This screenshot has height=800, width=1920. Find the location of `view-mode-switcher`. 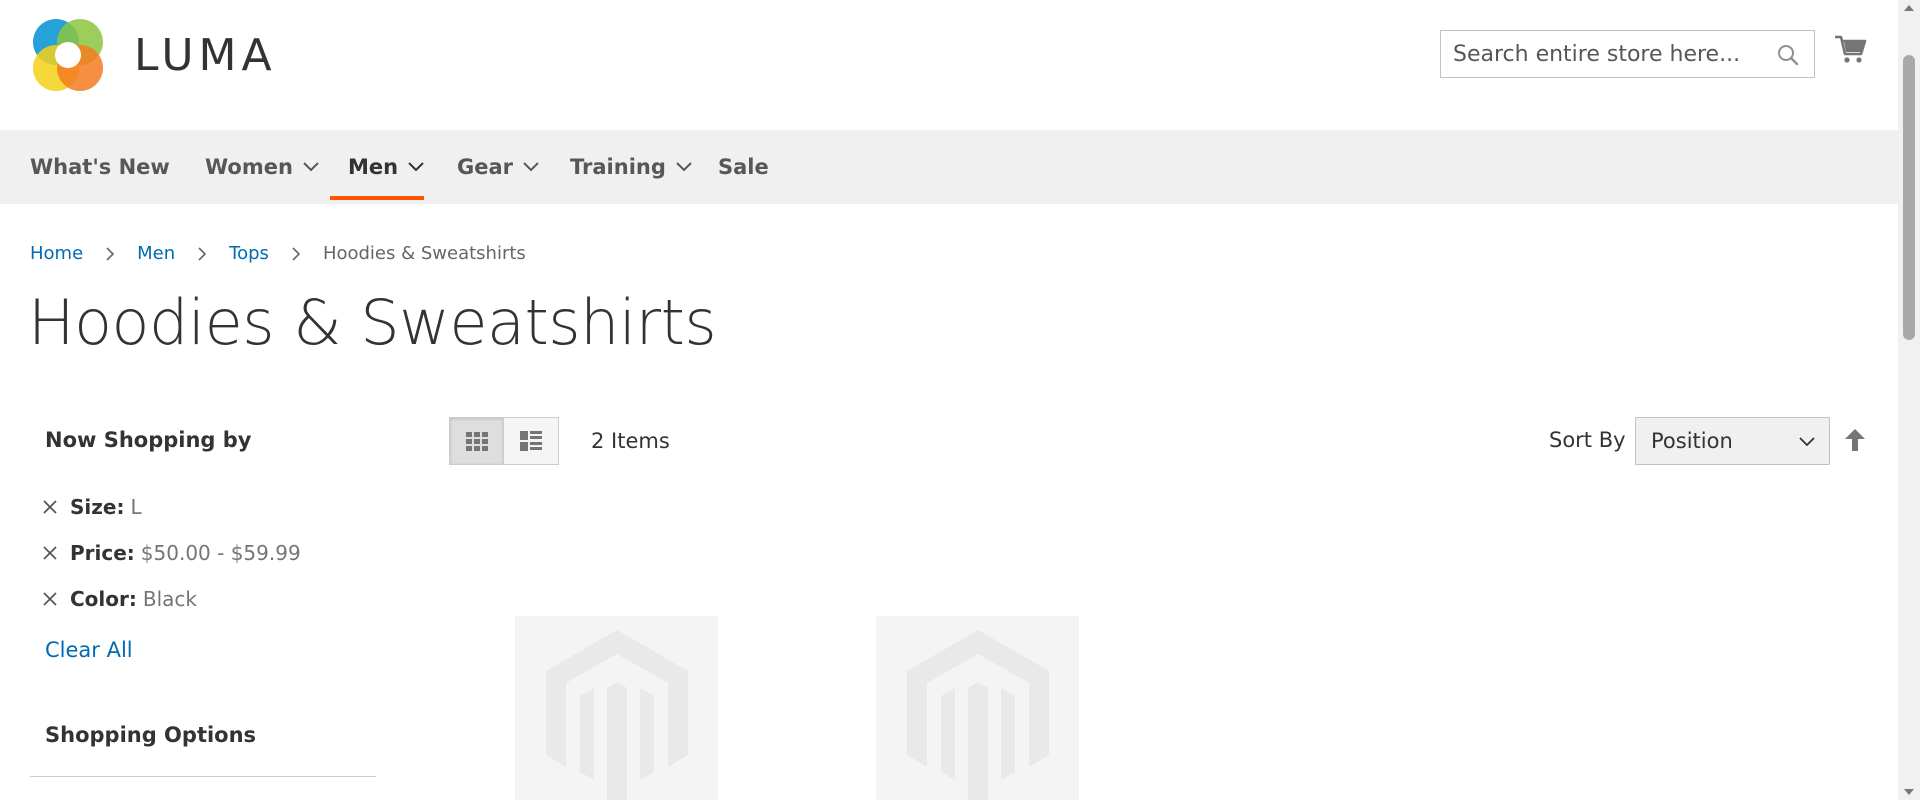

view-mode-switcher is located at coordinates (504, 441).